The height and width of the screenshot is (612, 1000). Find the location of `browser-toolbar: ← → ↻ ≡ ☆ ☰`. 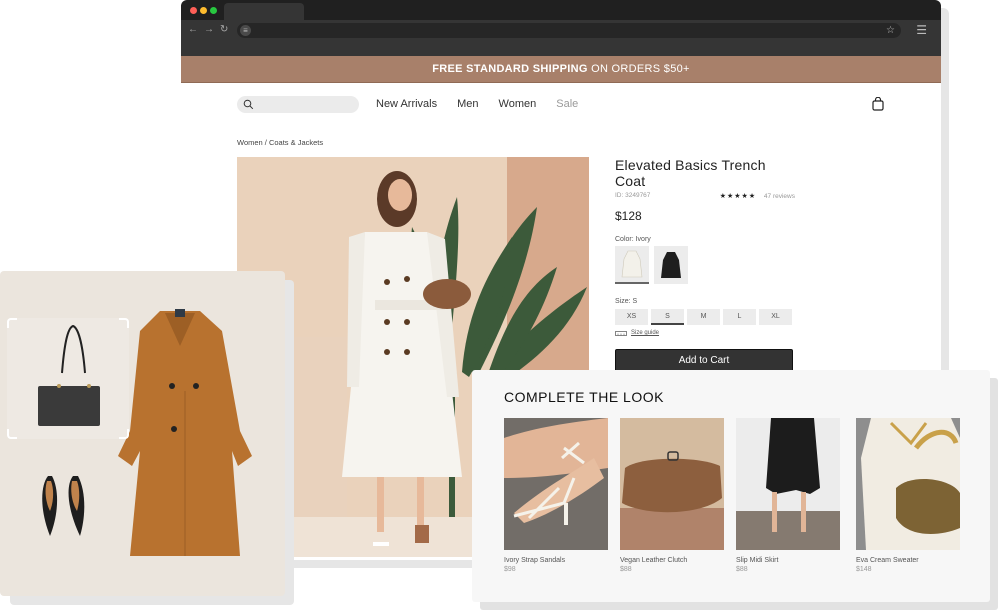

browser-toolbar: ← → ↻ ≡ ☆ ☰ is located at coordinates (561, 38).